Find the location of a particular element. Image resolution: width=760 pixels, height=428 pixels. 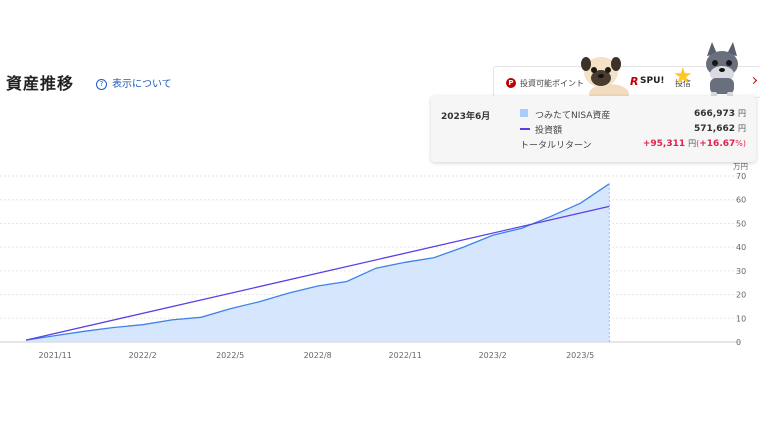

y-axis-unit-label: 万円 is located at coordinates (740, 166).